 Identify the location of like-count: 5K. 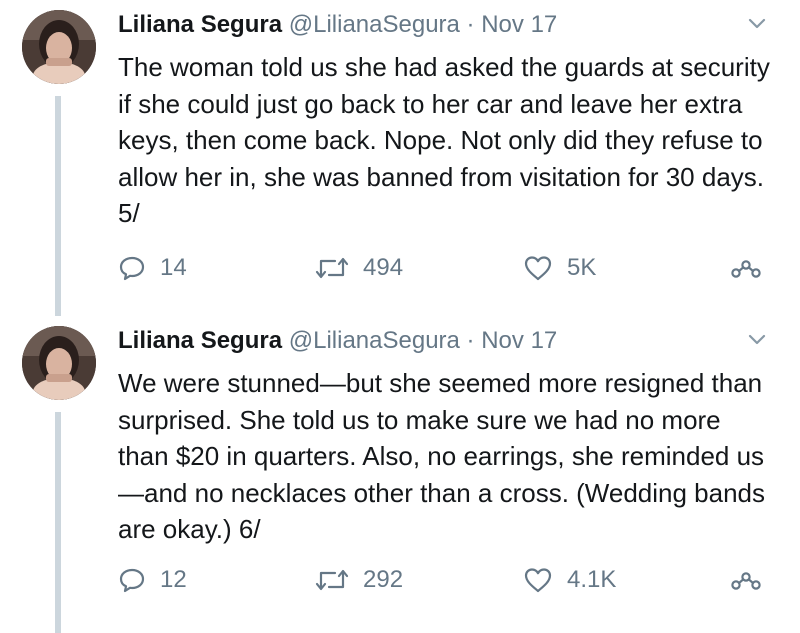
(582, 267).